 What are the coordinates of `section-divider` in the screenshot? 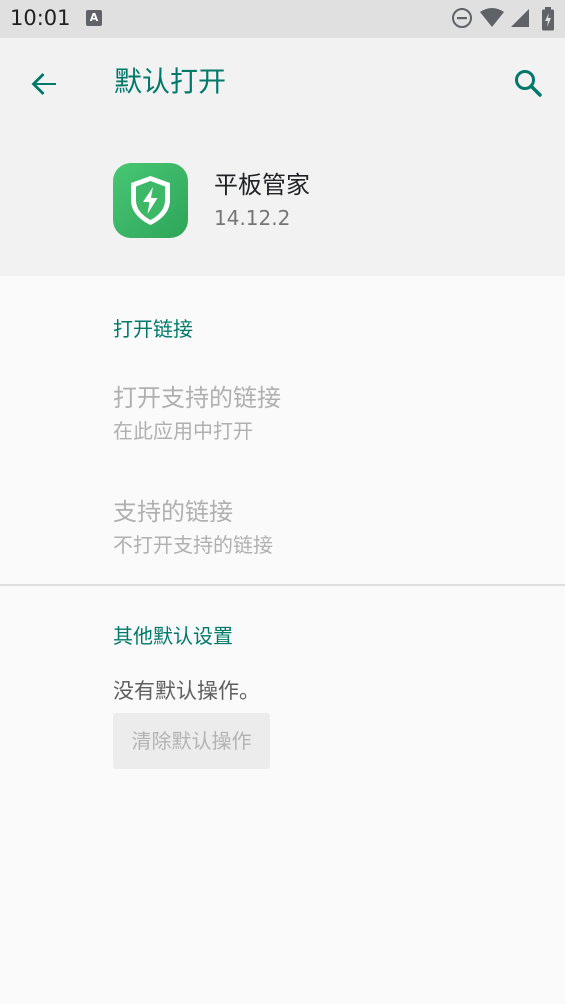 It's located at (282, 585).